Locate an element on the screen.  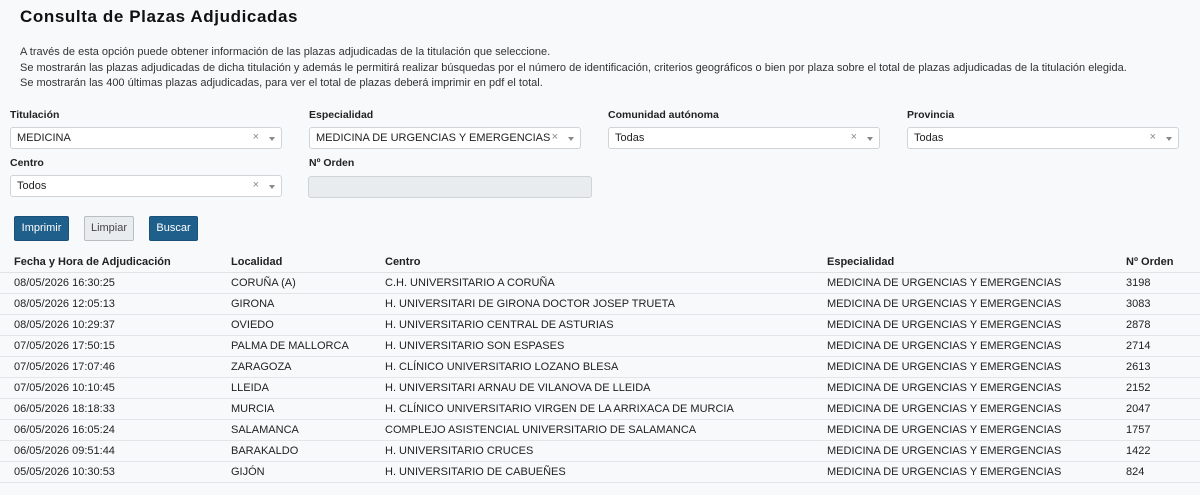
comunidad-label: Comunidad autónoma is located at coordinates (663, 115).